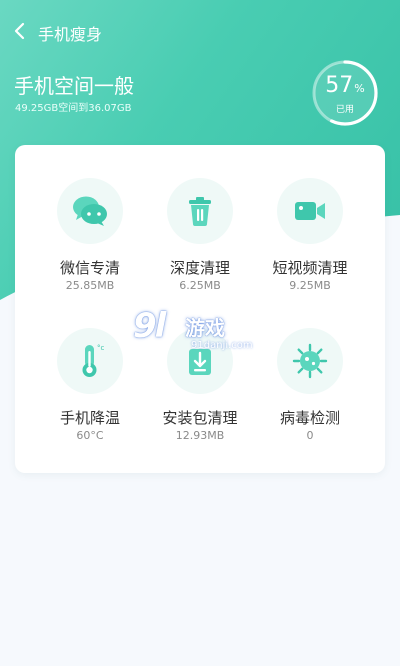 This screenshot has height=666, width=400. Describe the element at coordinates (344, 110) in the screenshot. I see `usage-label: 已用` at that location.